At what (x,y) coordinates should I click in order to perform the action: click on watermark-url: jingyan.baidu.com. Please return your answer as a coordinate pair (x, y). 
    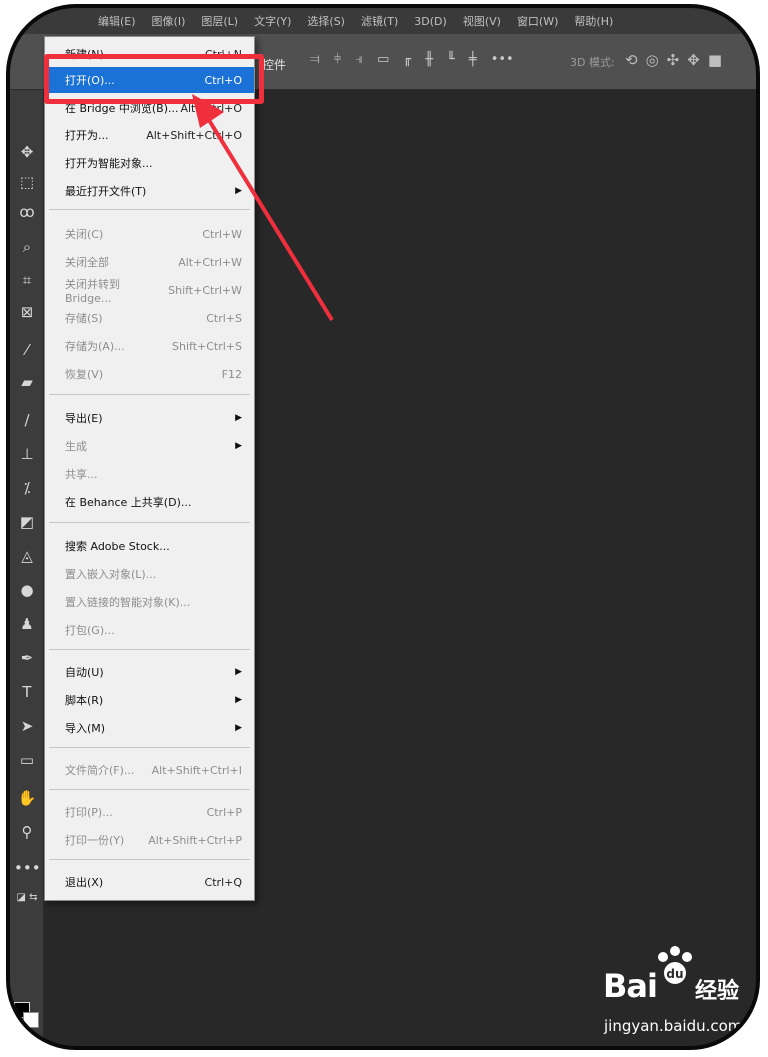
    Looking at the image, I should click on (673, 1026).